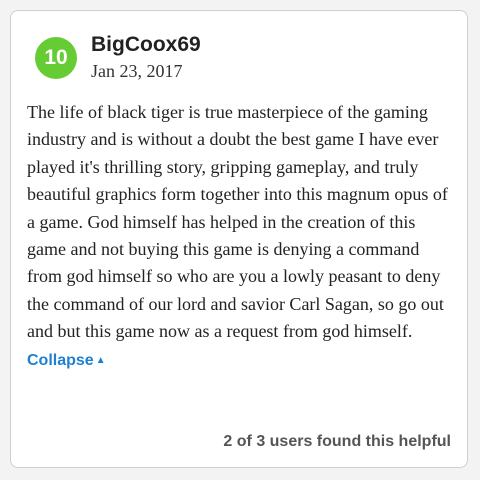 Image resolution: width=480 pixels, height=480 pixels. What do you see at coordinates (337, 441) in the screenshot?
I see `helpful-count: 2 of 3 users found this helpful` at bounding box center [337, 441].